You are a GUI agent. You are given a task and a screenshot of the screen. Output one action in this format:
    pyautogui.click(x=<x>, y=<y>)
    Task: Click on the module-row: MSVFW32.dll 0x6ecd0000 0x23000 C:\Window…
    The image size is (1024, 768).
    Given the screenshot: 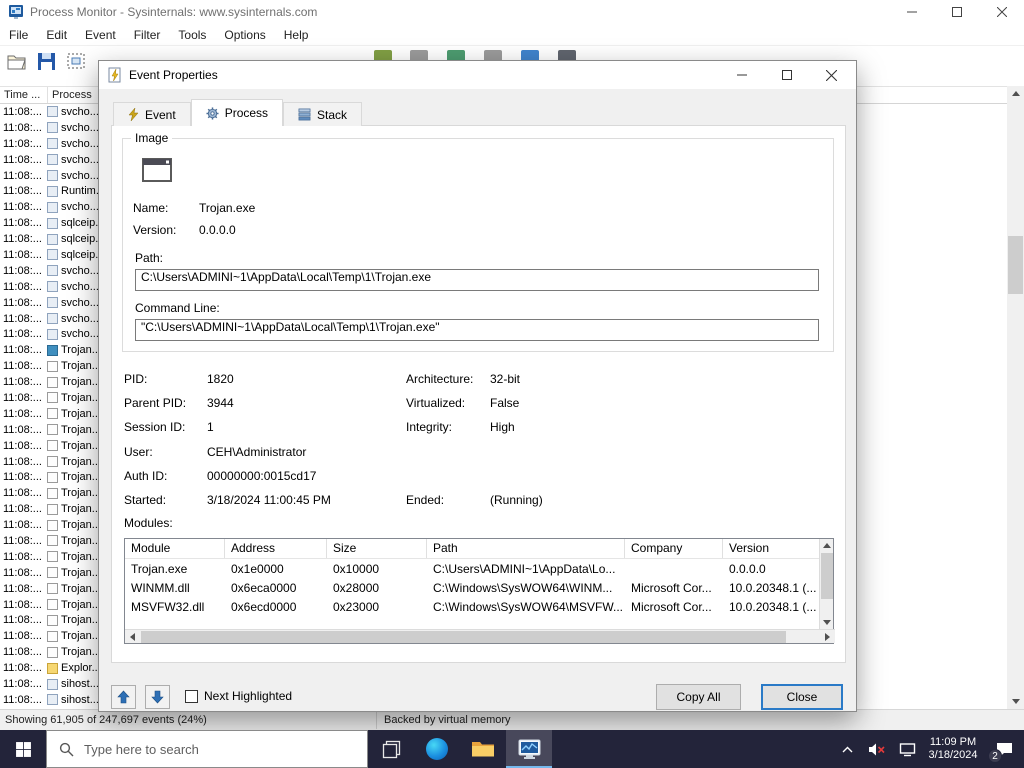 What is the action you would take?
    pyautogui.click(x=472, y=606)
    